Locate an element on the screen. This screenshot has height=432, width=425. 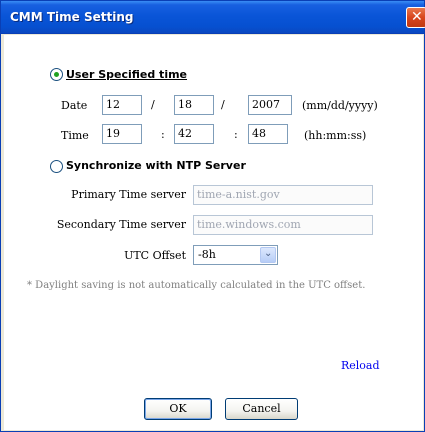
ntp-label: Synchronize with NTP Server is located at coordinates (156, 165).